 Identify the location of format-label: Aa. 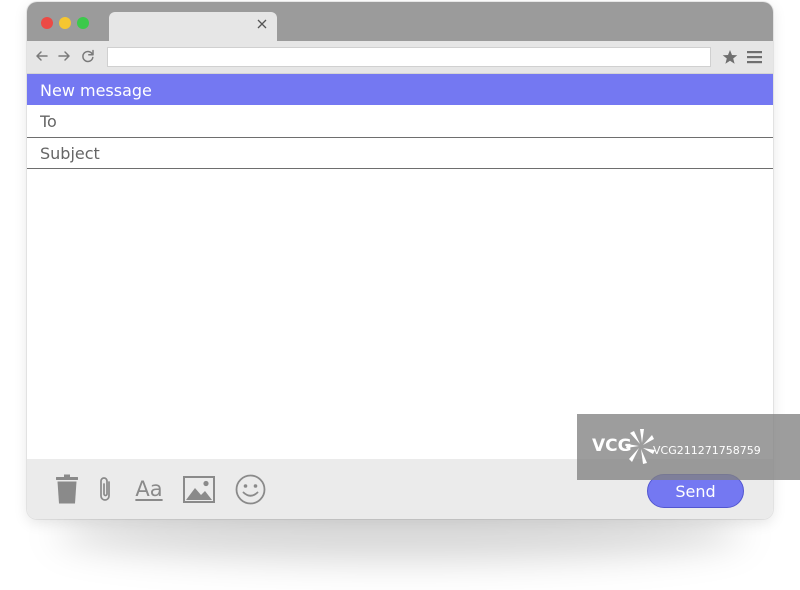
(149, 489).